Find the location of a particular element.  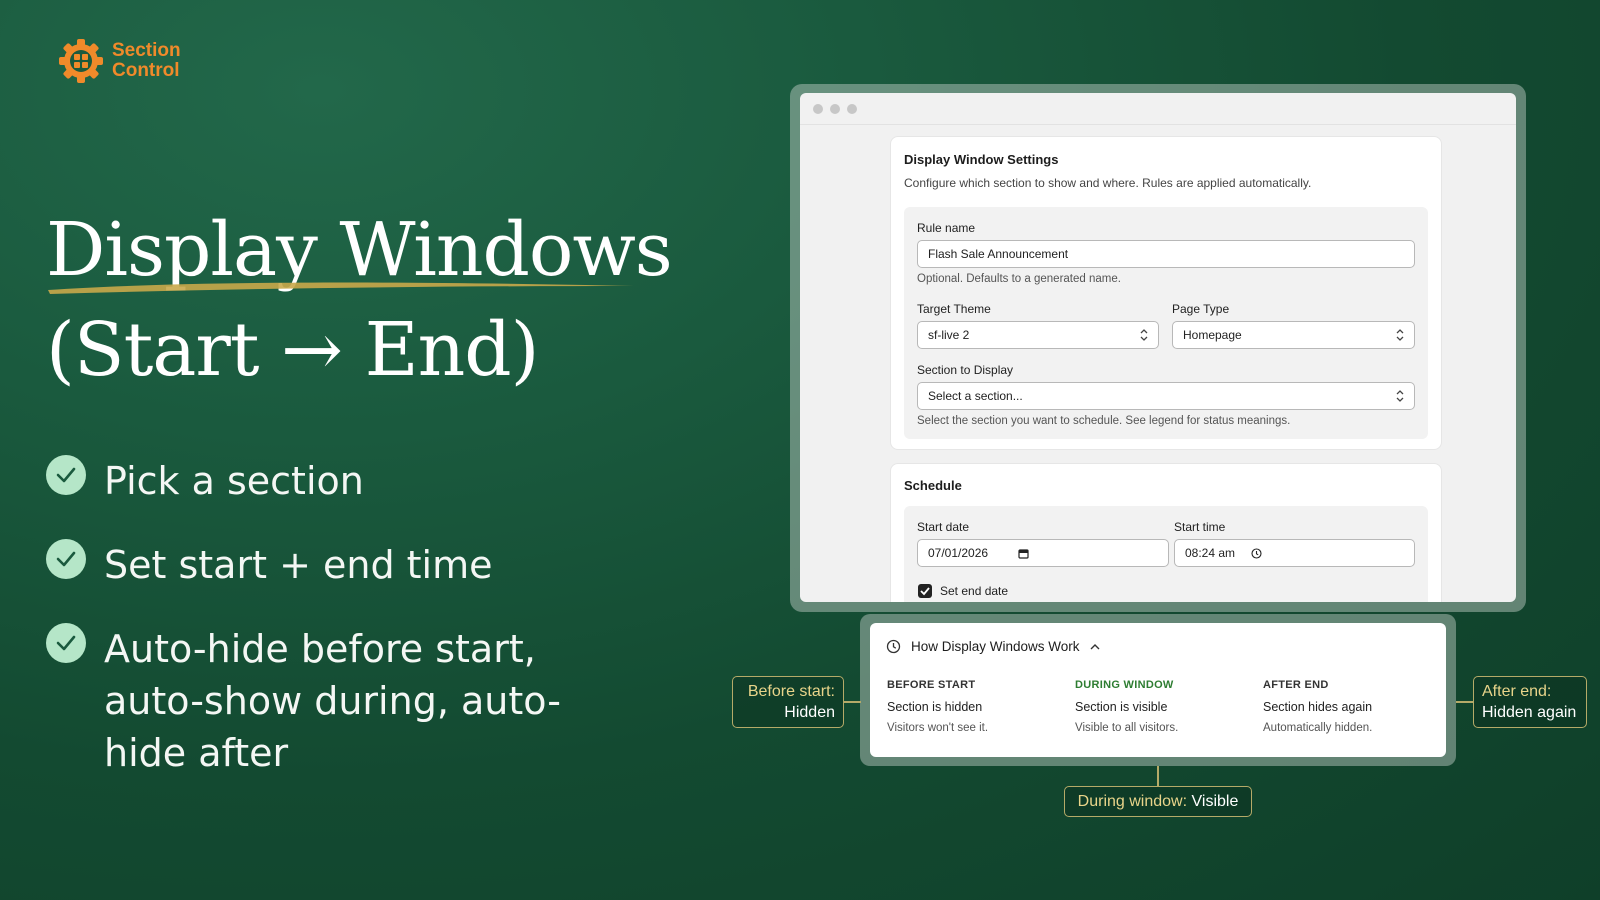

brand-logo: Section Control is located at coordinates (118, 61).